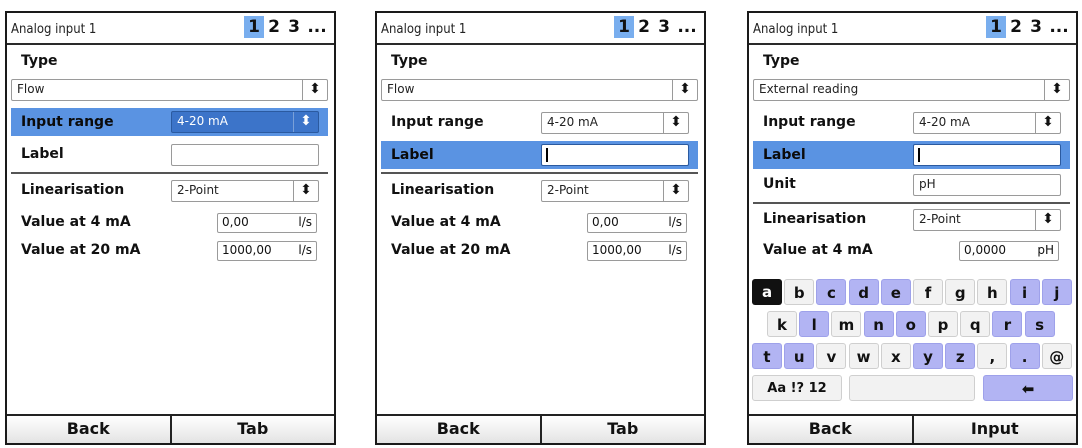 This screenshot has height=448, width=1082. What do you see at coordinates (797, 388) in the screenshot?
I see `mode-switch-key: Aa !? 12` at bounding box center [797, 388].